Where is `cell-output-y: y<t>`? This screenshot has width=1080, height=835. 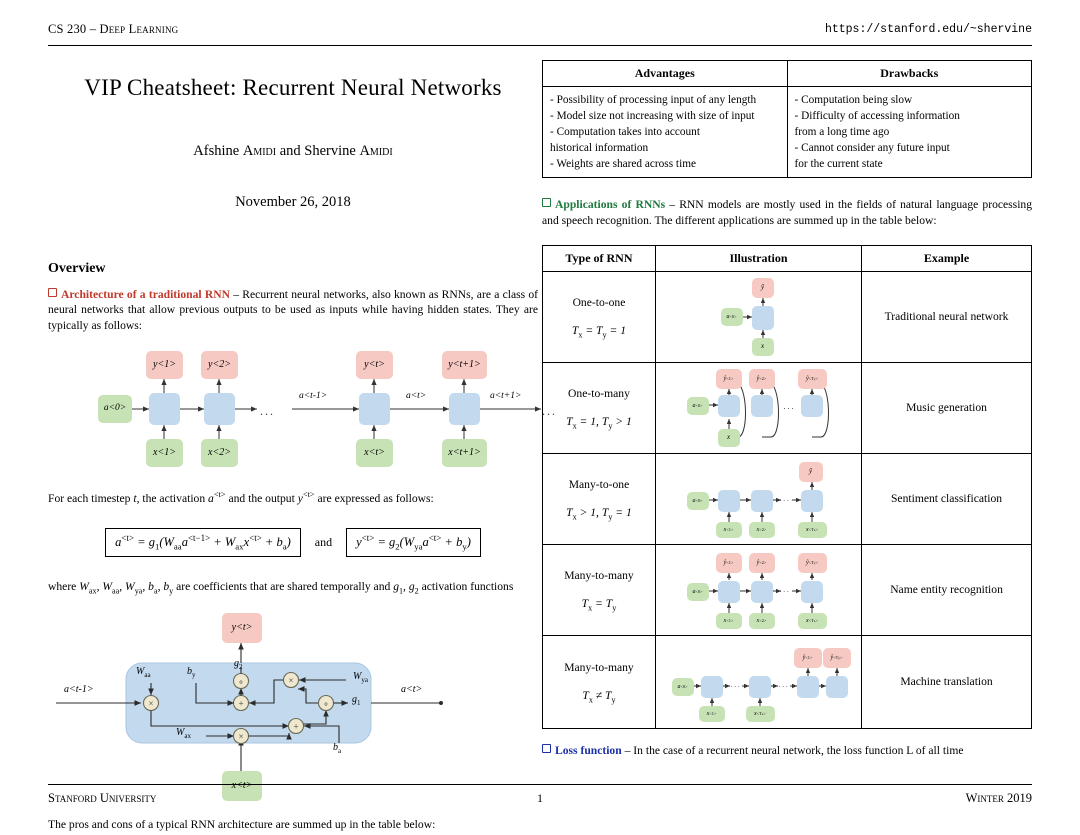
cell-output-y: y<t> is located at coordinates (242, 628).